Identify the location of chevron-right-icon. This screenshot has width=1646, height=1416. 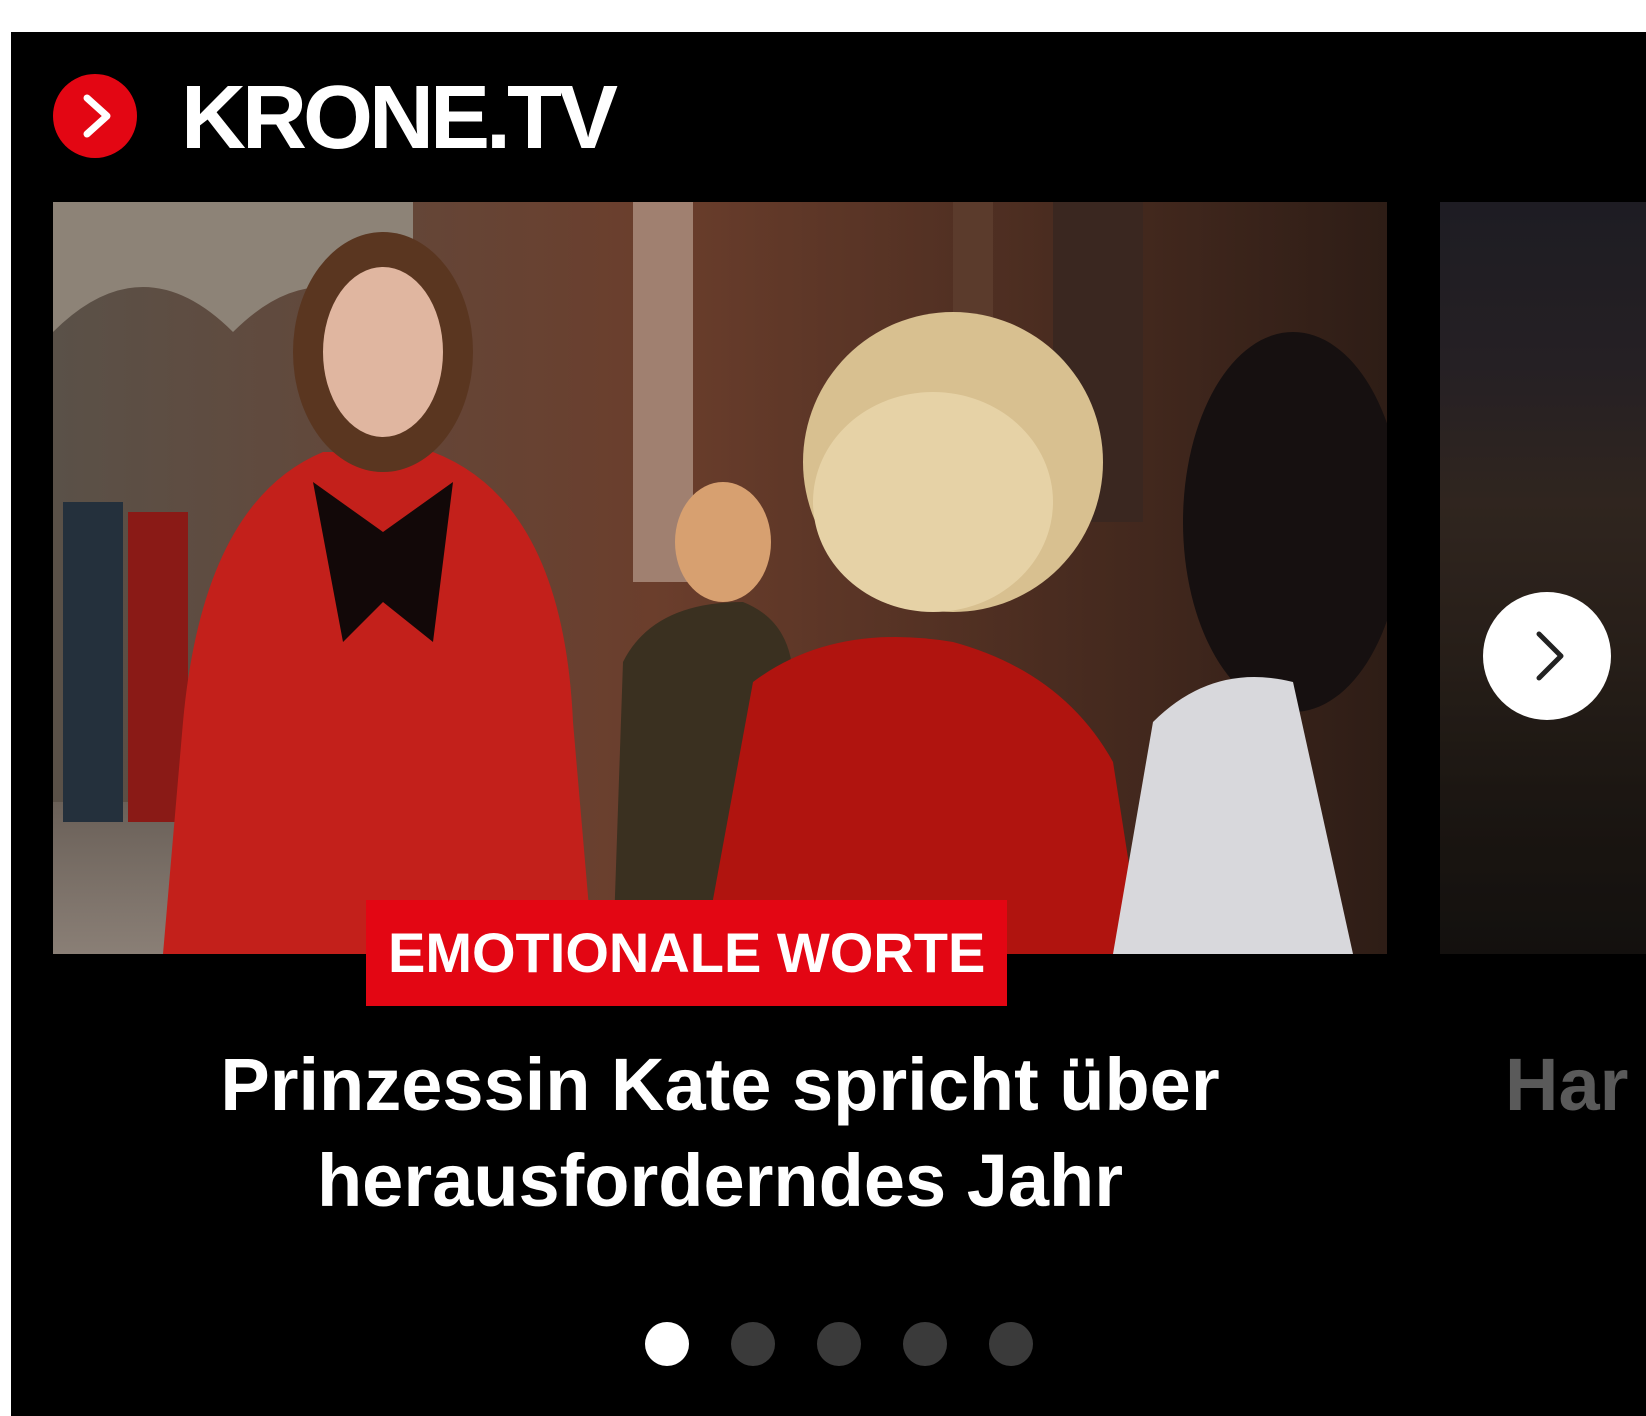
(1550, 656).